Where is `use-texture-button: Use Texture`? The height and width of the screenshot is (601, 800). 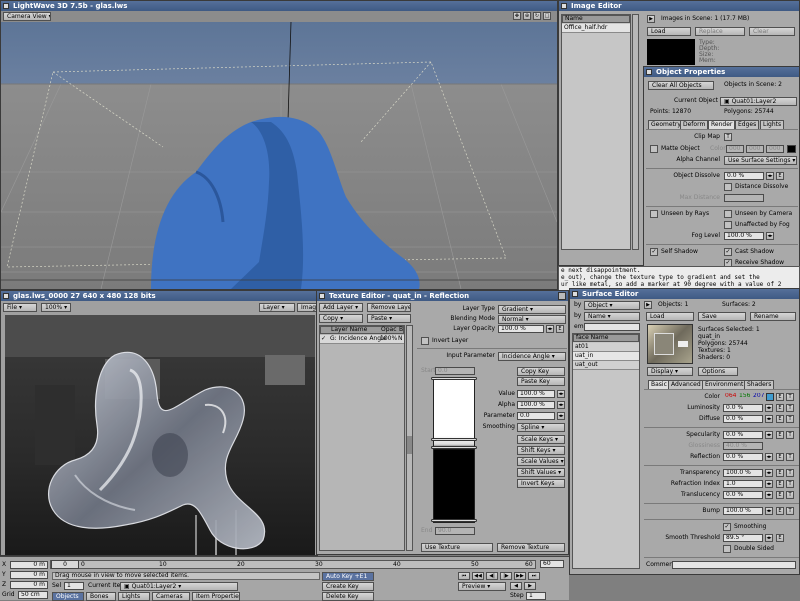
use-texture-button: Use Texture is located at coordinates (457, 547).